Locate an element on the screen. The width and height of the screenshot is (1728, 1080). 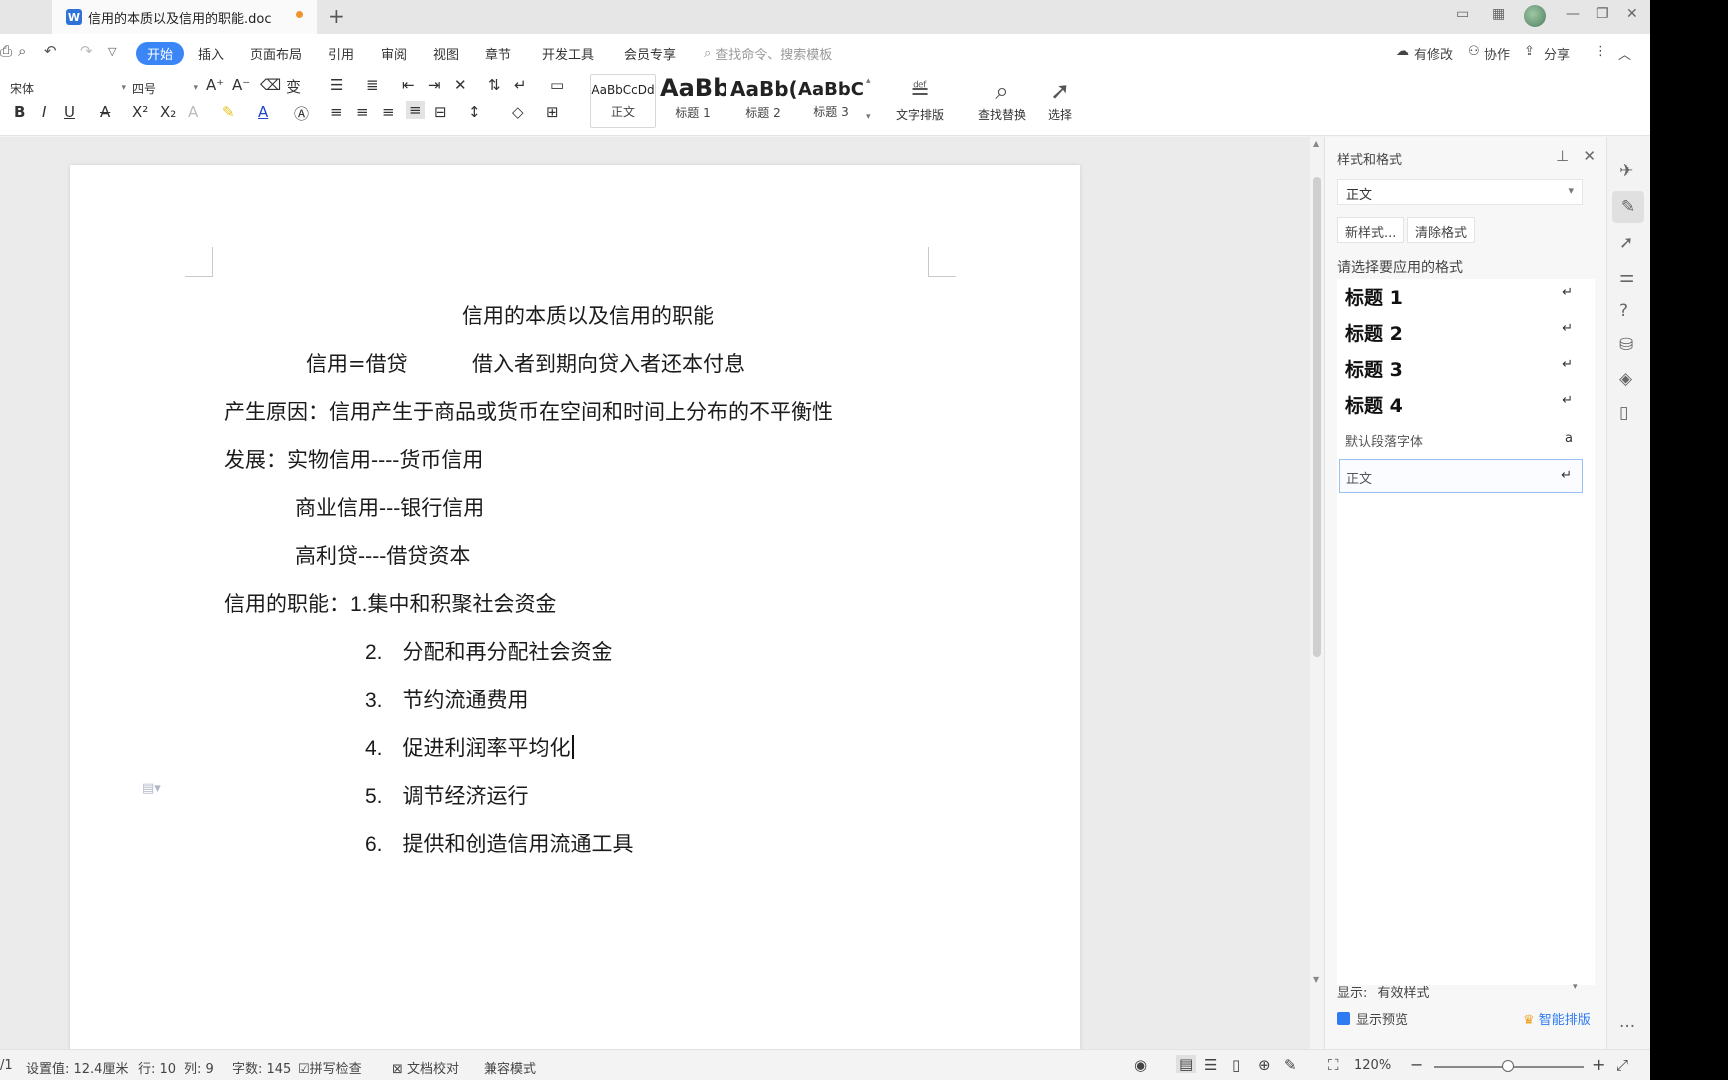
select-button: ➚ 选择 is located at coordinates (1060, 99).